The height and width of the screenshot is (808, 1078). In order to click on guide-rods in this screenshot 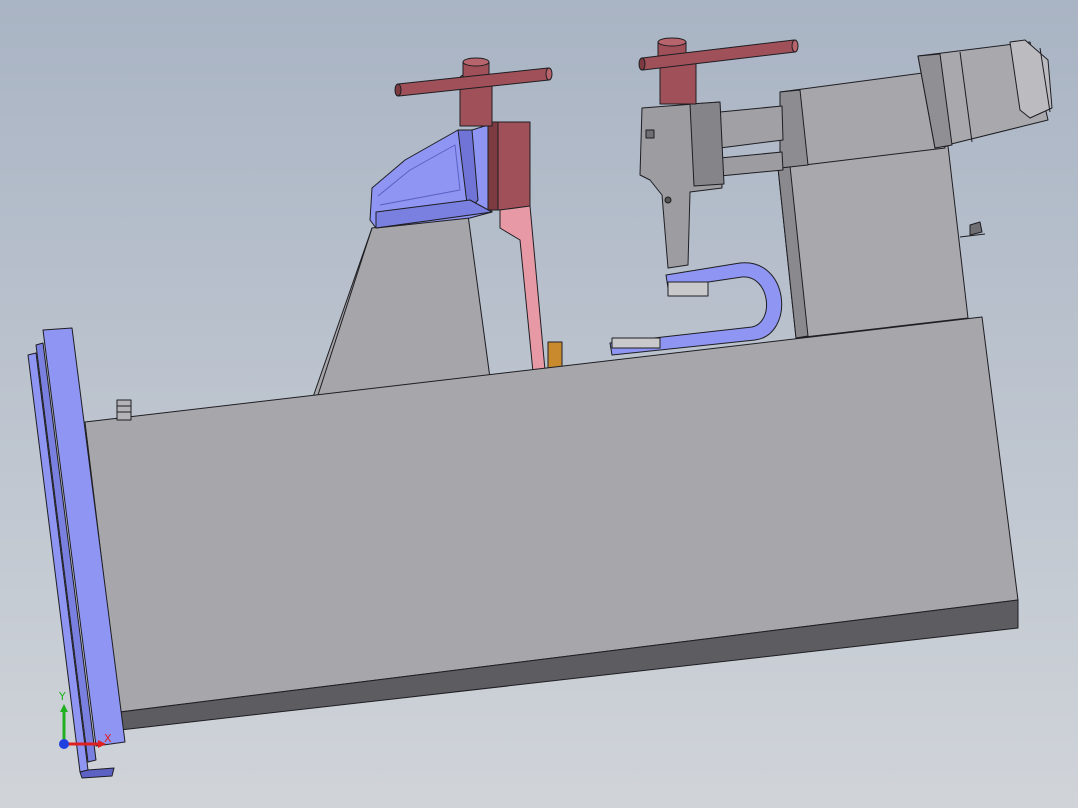, I will do `click(751, 141)`.